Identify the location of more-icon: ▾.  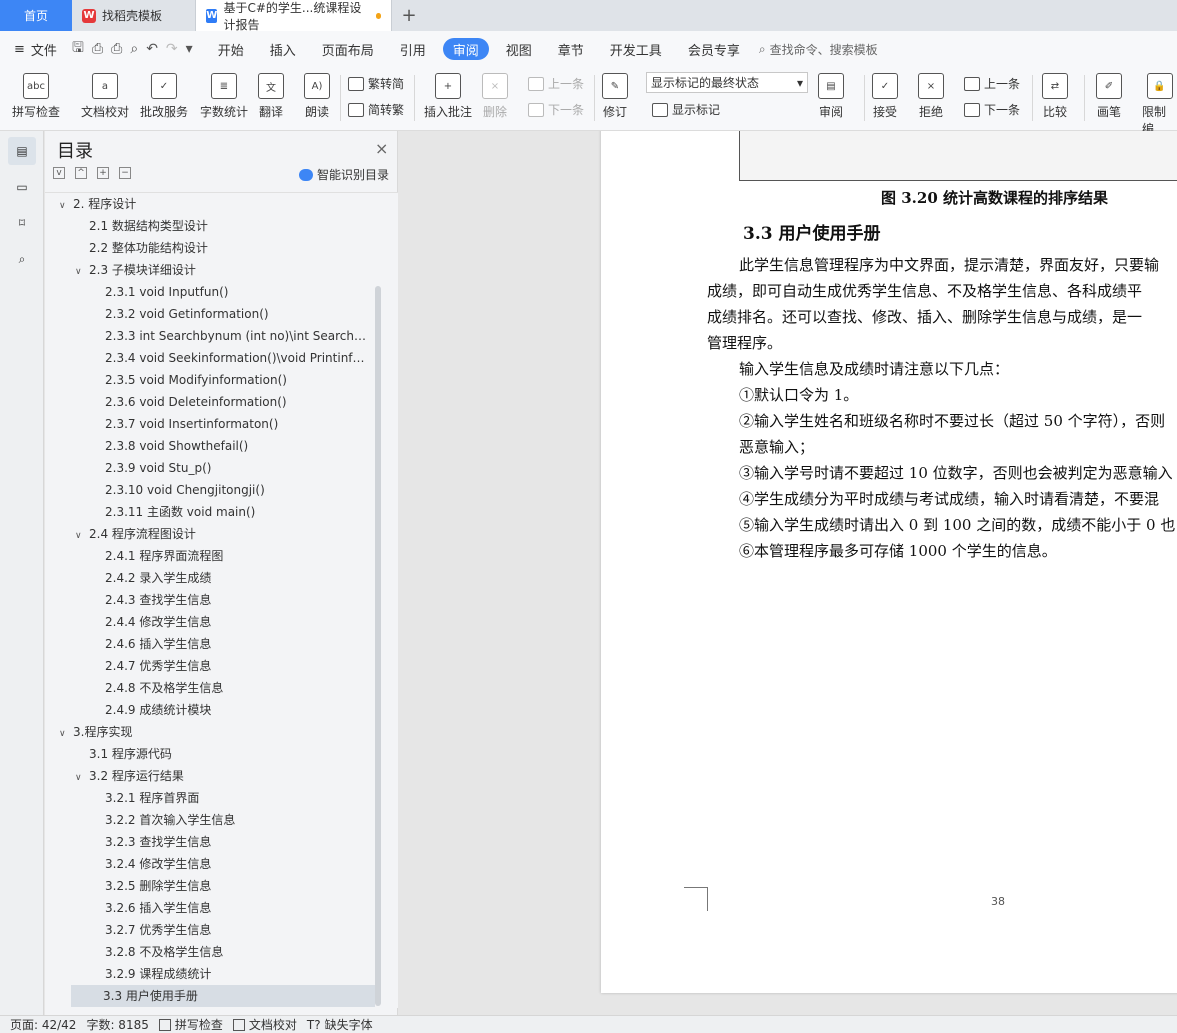
(189, 49).